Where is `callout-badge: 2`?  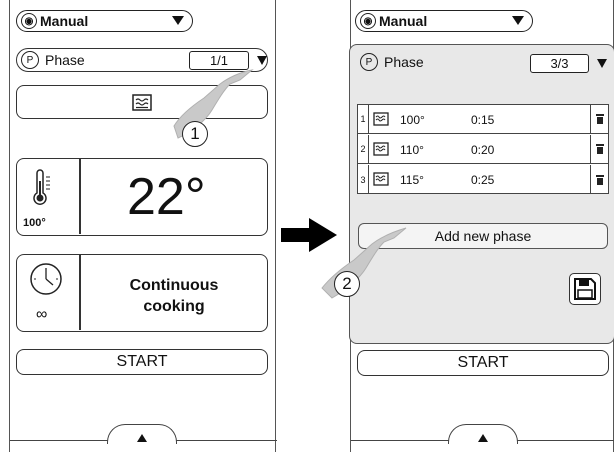
callout-badge: 2 is located at coordinates (347, 284).